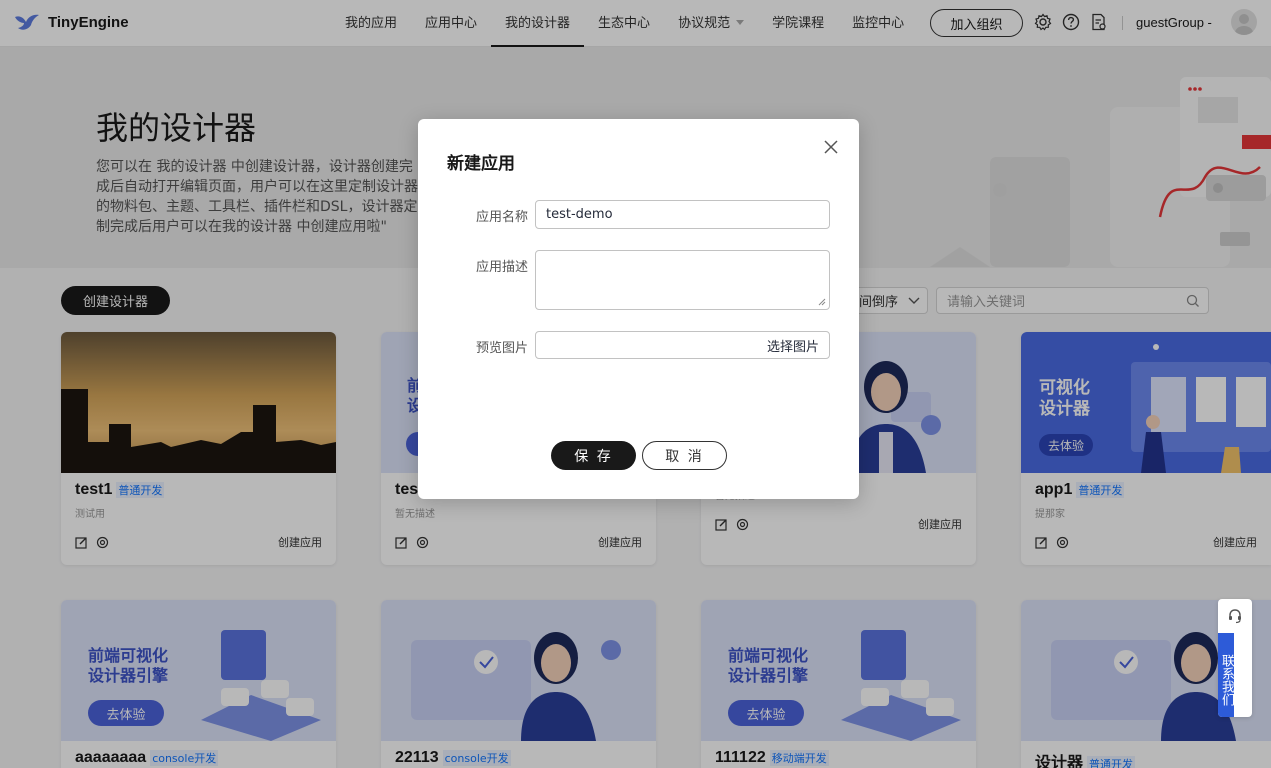 This screenshot has width=1271, height=768. Describe the element at coordinates (793, 345) in the screenshot. I see `select-image-button: 选择图片` at that location.